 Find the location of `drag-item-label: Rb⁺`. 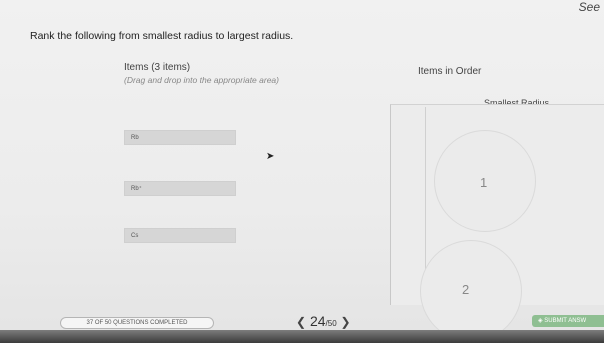

drag-item-label: Rb⁺ is located at coordinates (136, 189).